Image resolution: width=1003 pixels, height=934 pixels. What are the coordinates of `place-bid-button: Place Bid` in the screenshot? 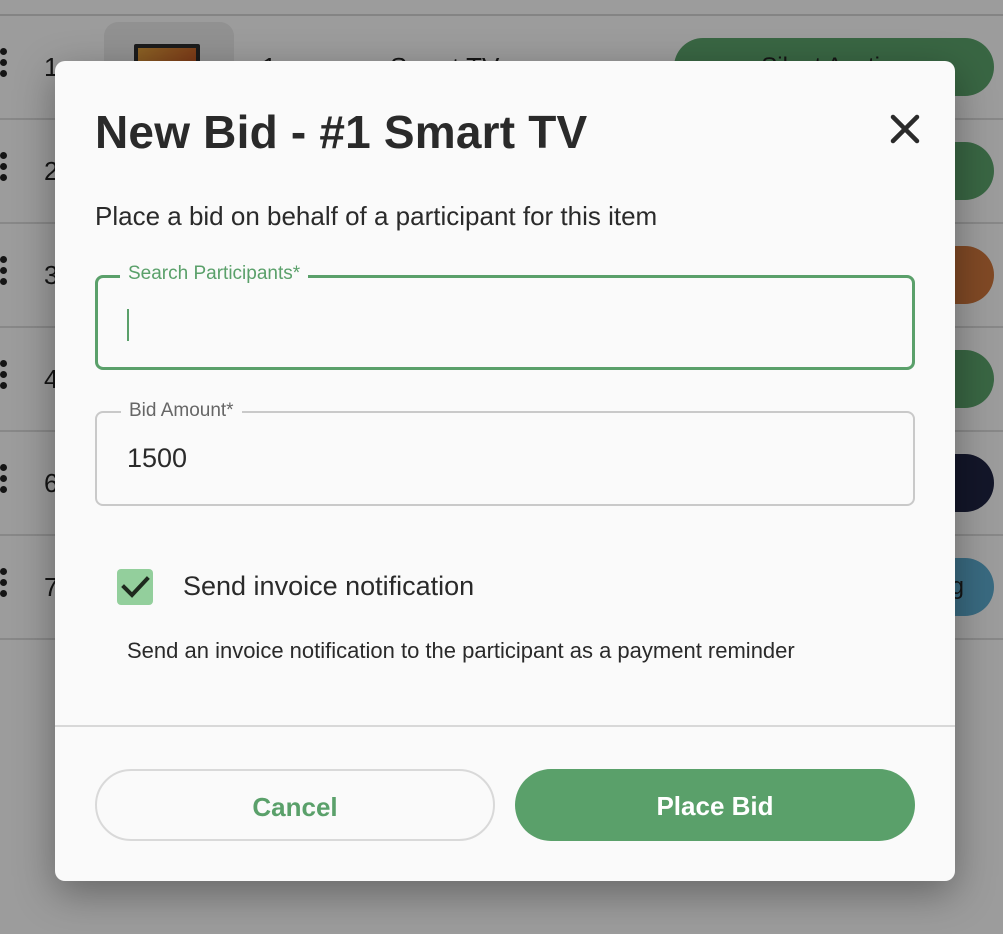 It's located at (715, 805).